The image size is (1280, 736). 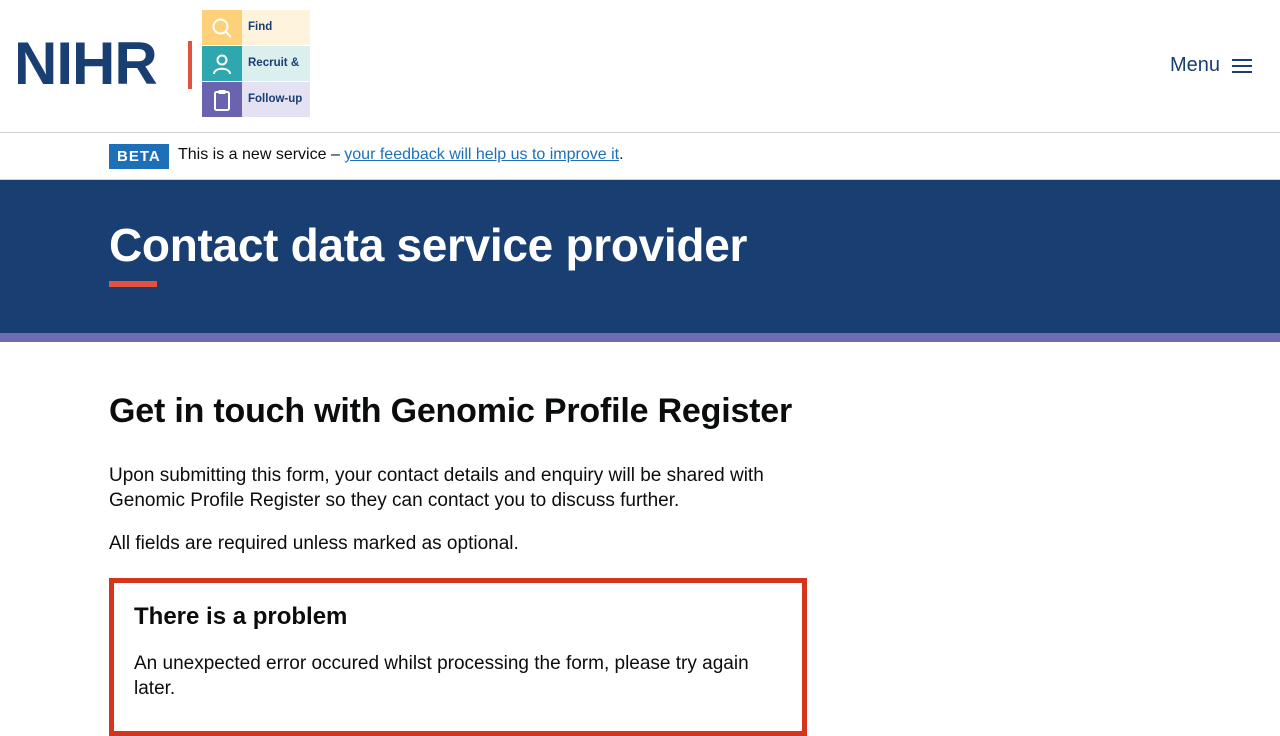 What do you see at coordinates (276, 63) in the screenshot?
I see `tile-label-recruit: Recruit &` at bounding box center [276, 63].